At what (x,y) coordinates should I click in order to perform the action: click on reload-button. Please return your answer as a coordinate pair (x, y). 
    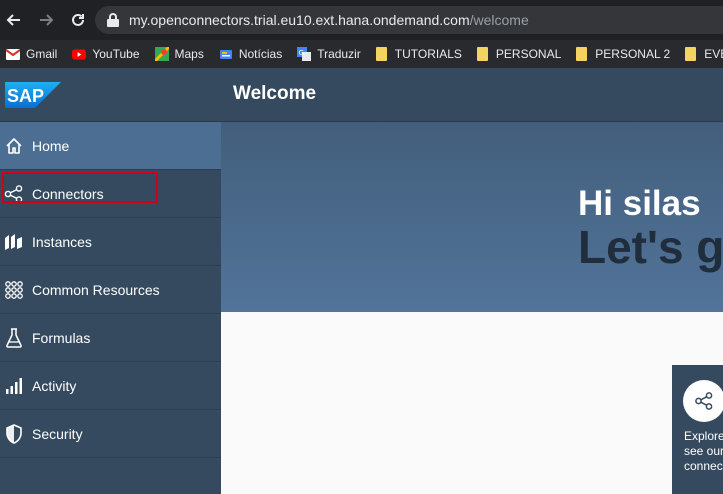
    Looking at the image, I should click on (78, 20).